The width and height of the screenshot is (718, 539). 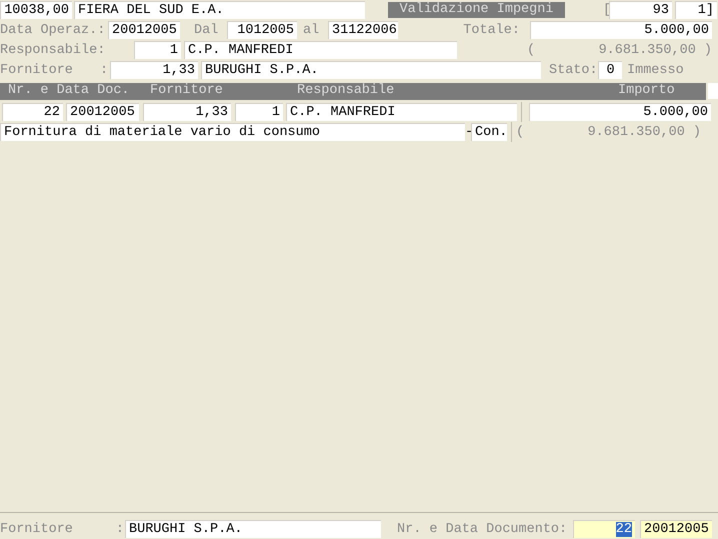 I want to click on bracket-text: [, so click(x=606, y=10).